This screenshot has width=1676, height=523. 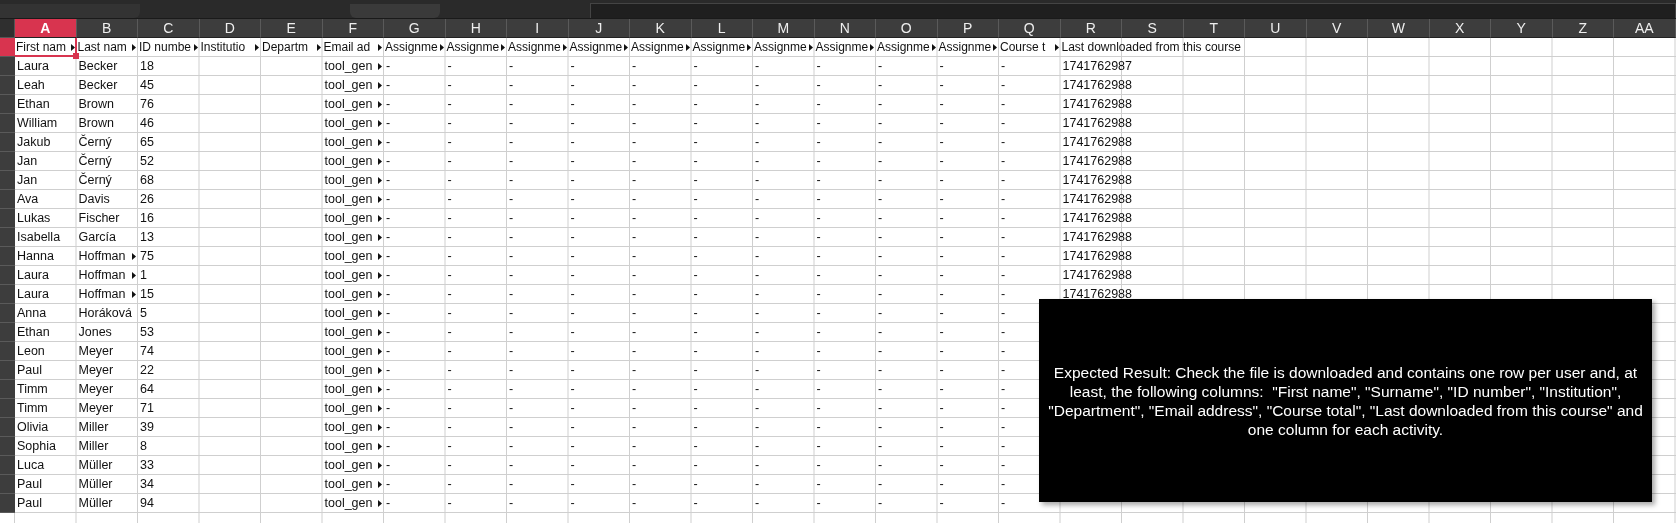 What do you see at coordinates (784, 28) in the screenshot?
I see `column-header: M` at bounding box center [784, 28].